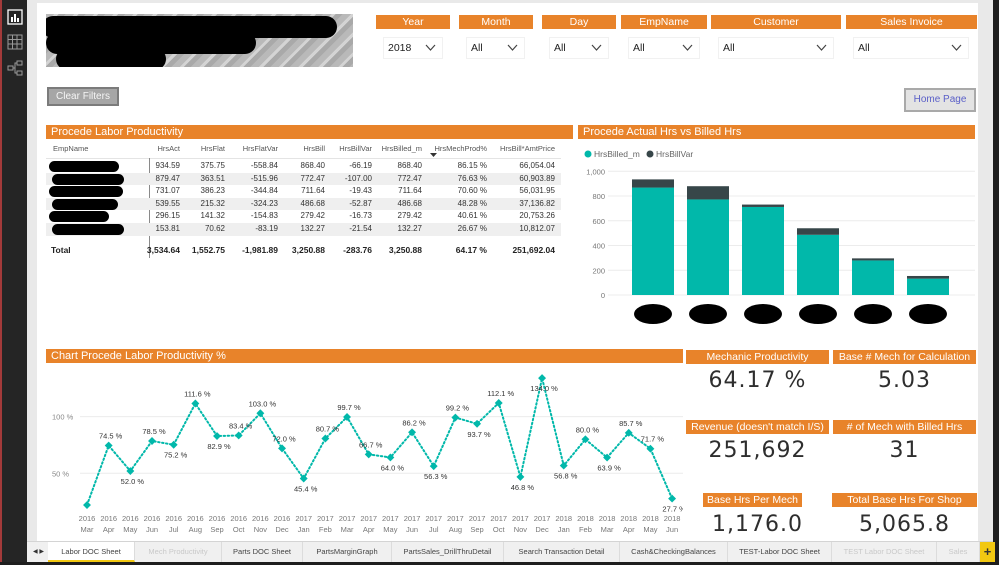 The width and height of the screenshot is (999, 565). Describe the element at coordinates (38, 552) in the screenshot. I see `tab-scroll-arrows: ◀ ▶` at that location.